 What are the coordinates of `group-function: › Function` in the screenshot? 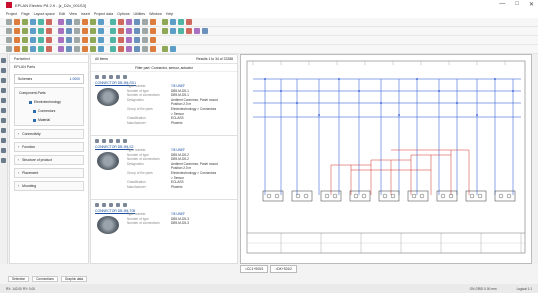 It's located at (49, 147).